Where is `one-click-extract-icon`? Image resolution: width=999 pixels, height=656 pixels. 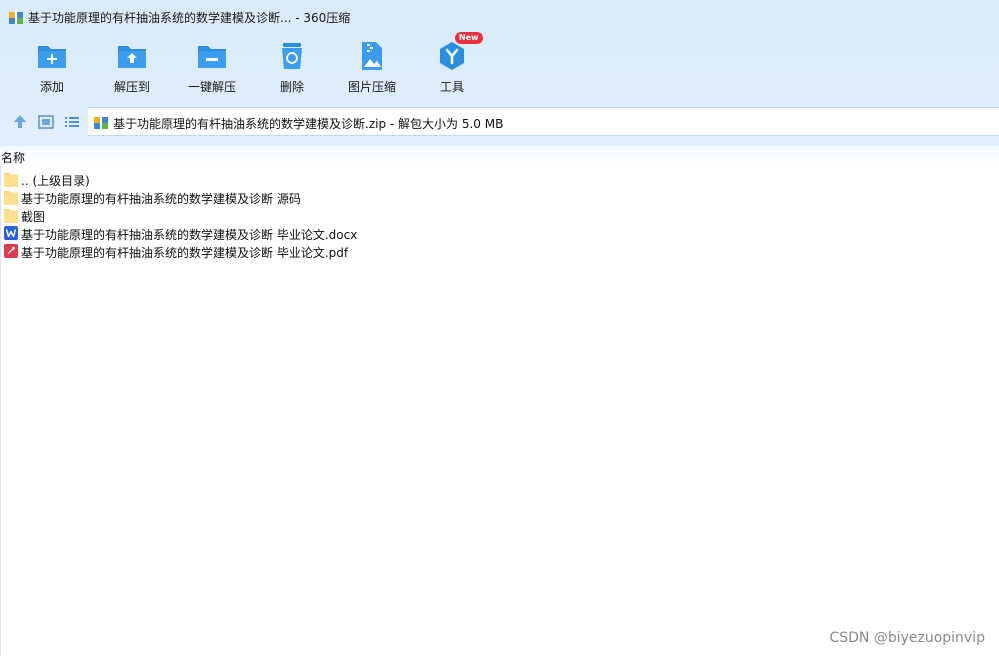 one-click-extract-icon is located at coordinates (212, 57).